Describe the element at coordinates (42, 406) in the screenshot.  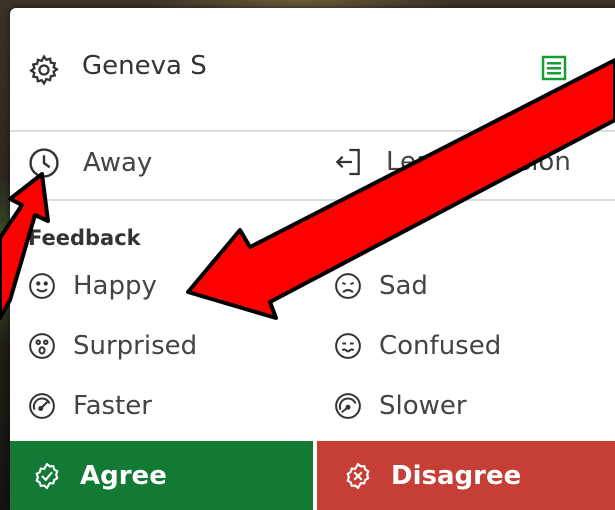
I see `speedometer-fast-icon` at that location.